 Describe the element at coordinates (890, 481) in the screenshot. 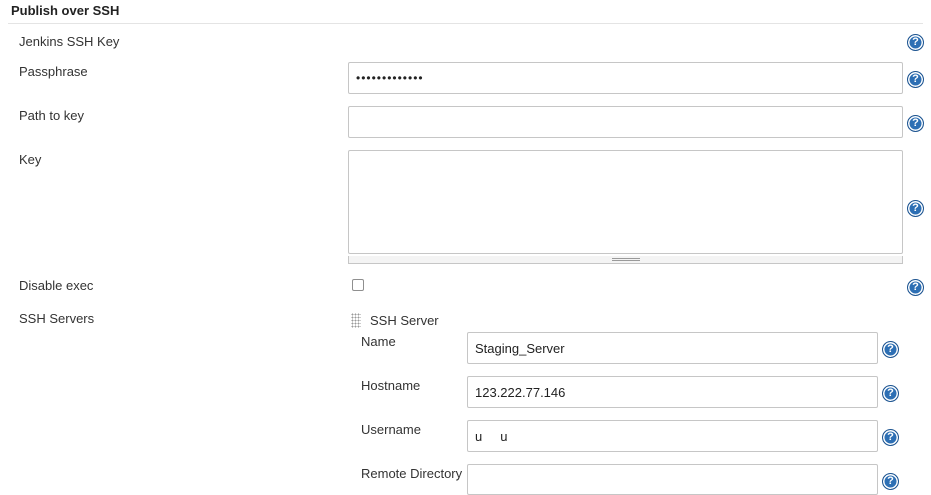

I see `remote-directory-help-icon: ?` at that location.